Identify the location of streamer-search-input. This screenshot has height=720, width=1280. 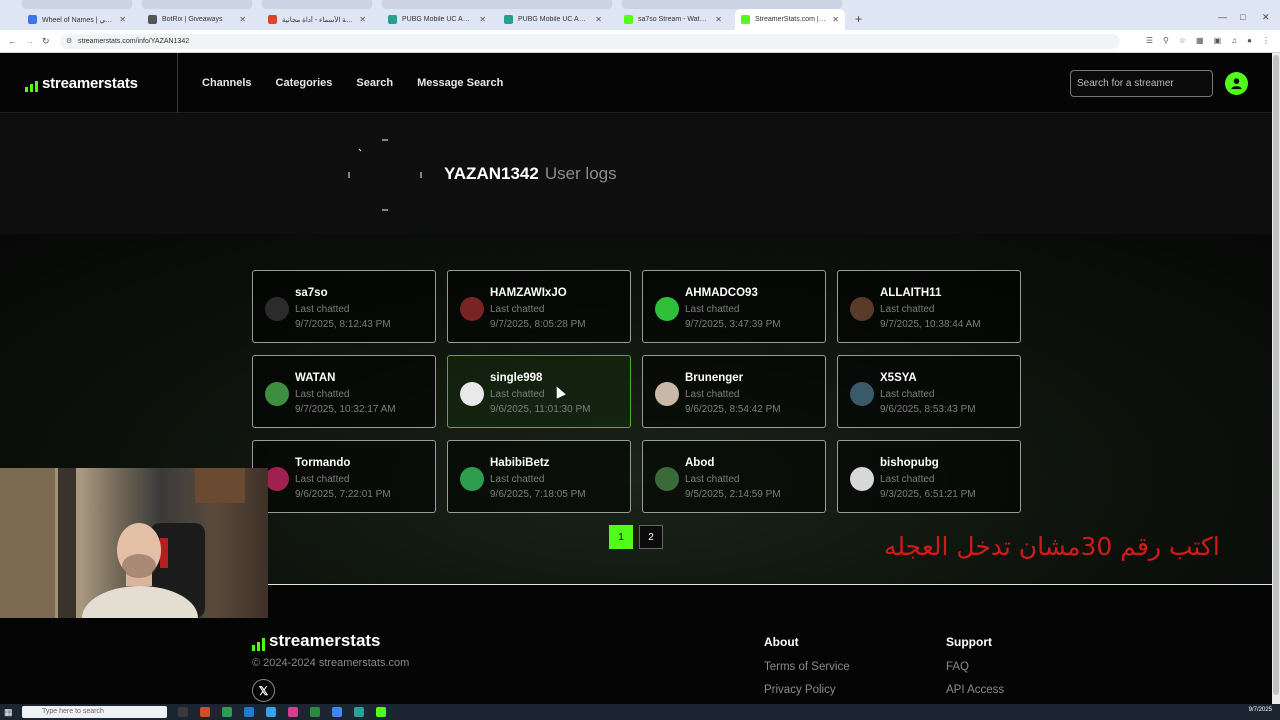
(1141, 83).